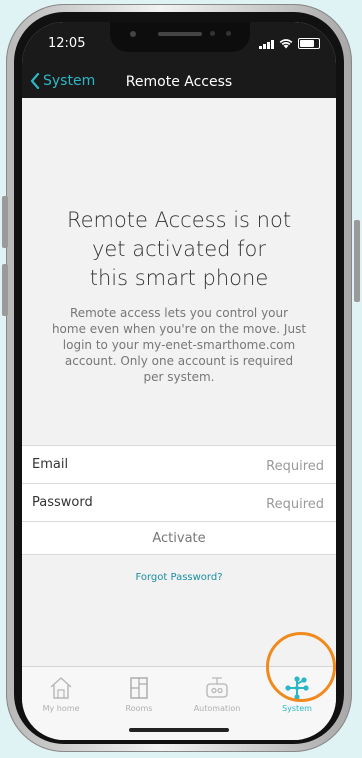  What do you see at coordinates (61, 708) in the screenshot?
I see `tab-label: My home` at bounding box center [61, 708].